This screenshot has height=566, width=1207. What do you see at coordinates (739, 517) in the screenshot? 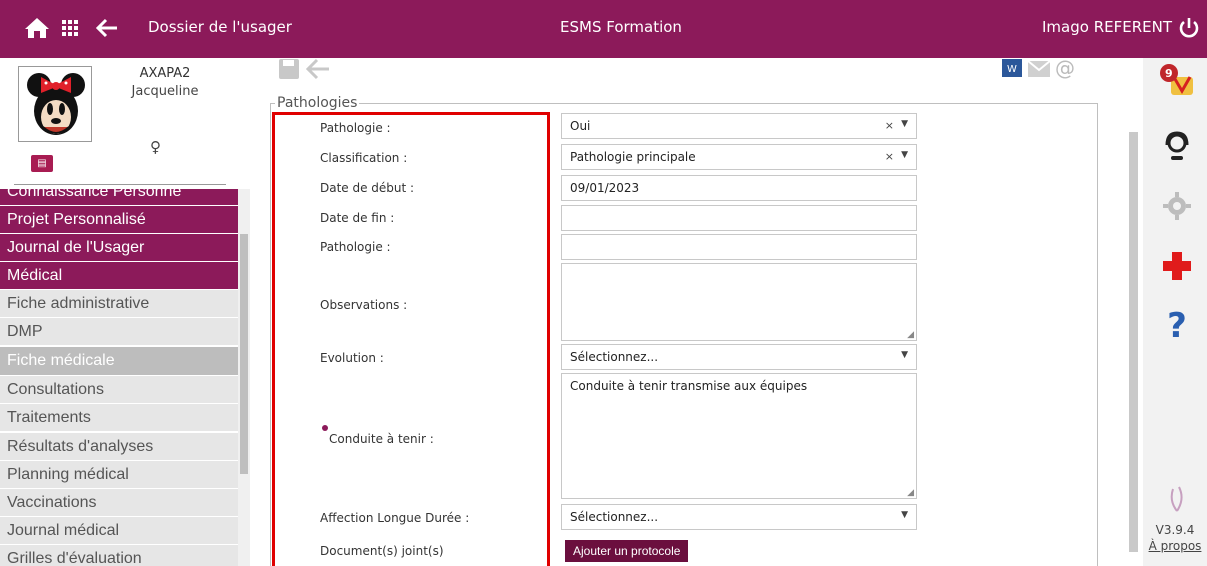
I see `ald-select: Sélectionnez... ▼` at bounding box center [739, 517].